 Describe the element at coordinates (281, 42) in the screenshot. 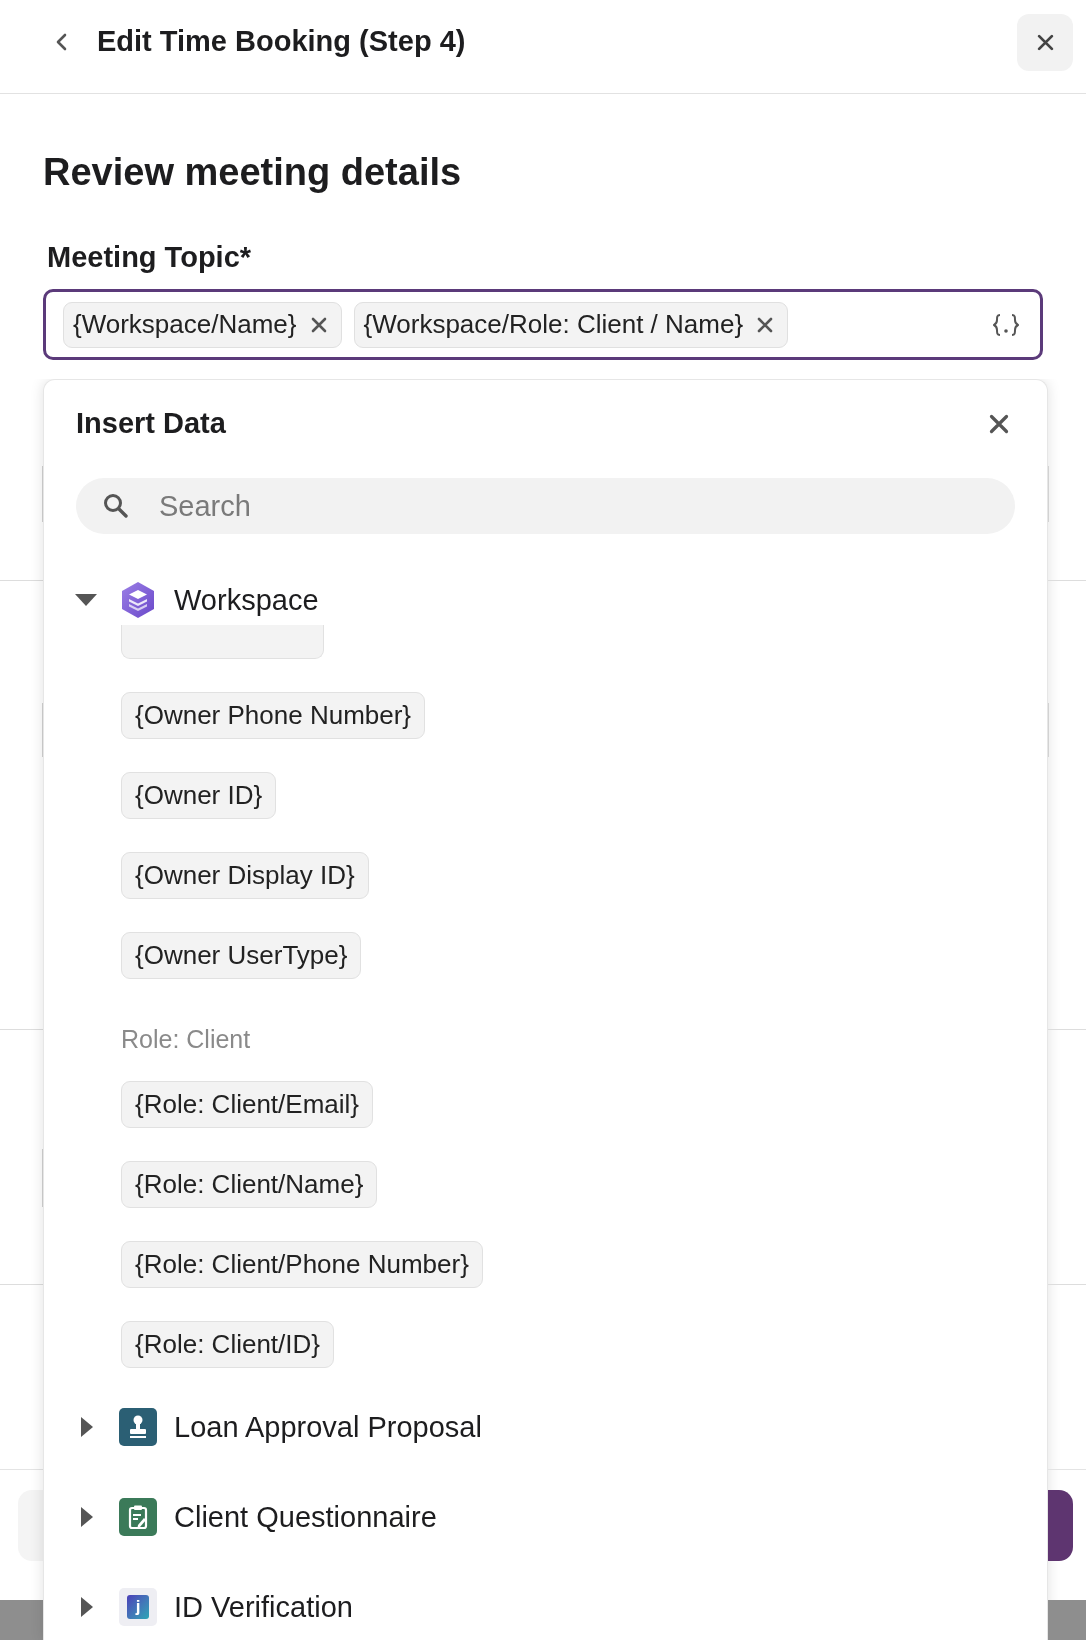

I see `header-title: Edit Time Booking (Step 4)` at that location.